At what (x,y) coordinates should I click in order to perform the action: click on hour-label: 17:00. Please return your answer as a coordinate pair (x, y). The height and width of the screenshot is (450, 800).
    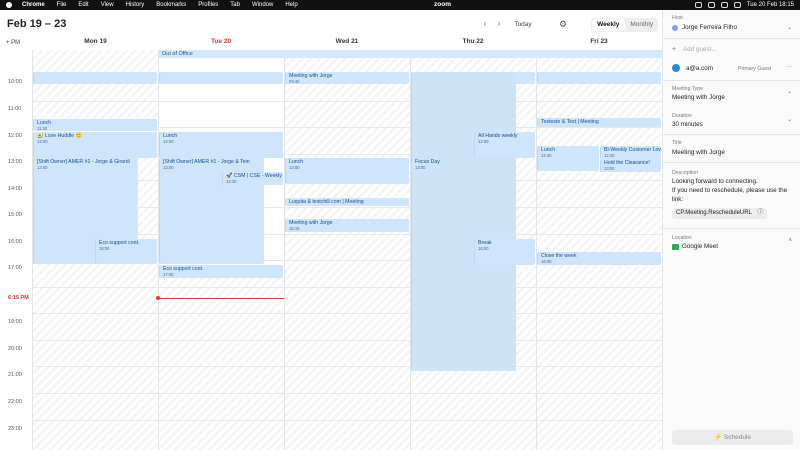
    Looking at the image, I should click on (15, 268).